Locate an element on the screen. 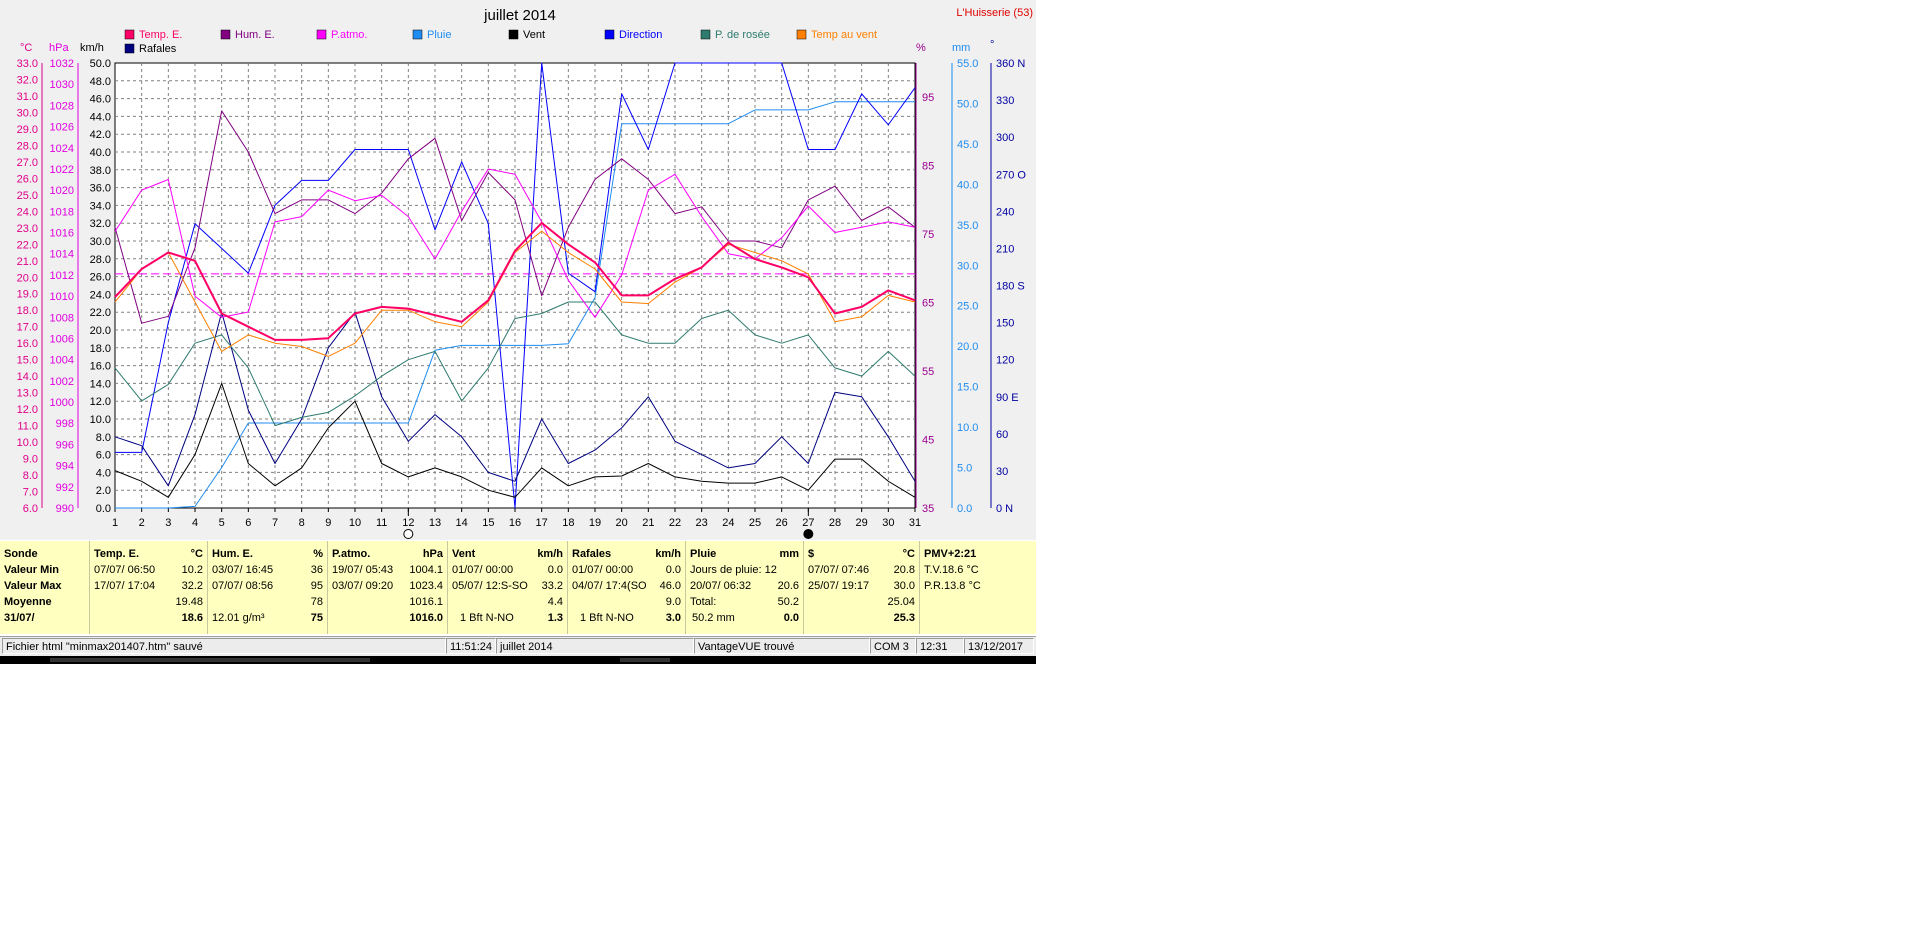 The height and width of the screenshot is (933, 1920). temp-axis-tick: 9.0 is located at coordinates (30, 460).